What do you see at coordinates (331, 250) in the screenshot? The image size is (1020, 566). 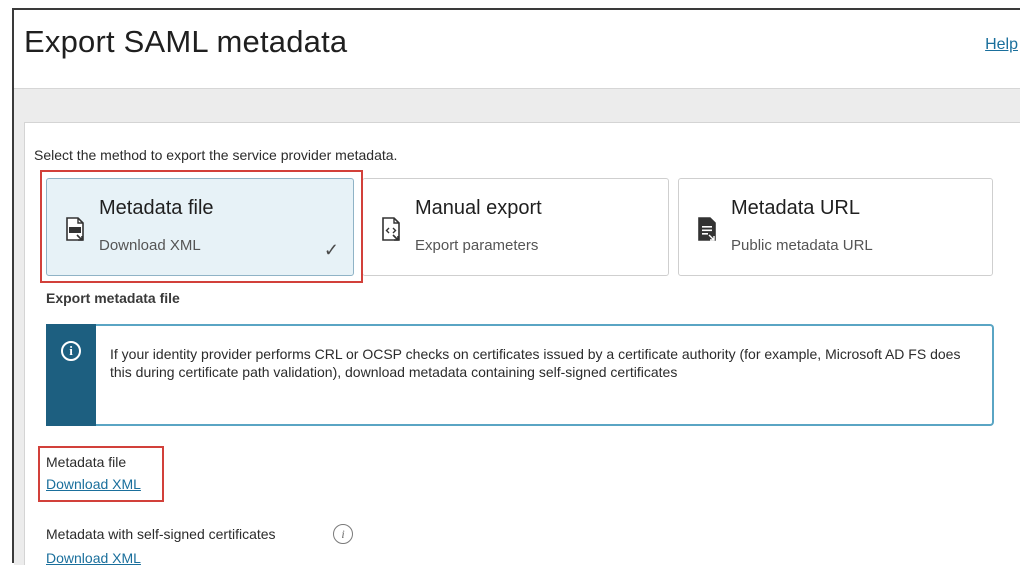 I see `check-icon: ✓` at bounding box center [331, 250].